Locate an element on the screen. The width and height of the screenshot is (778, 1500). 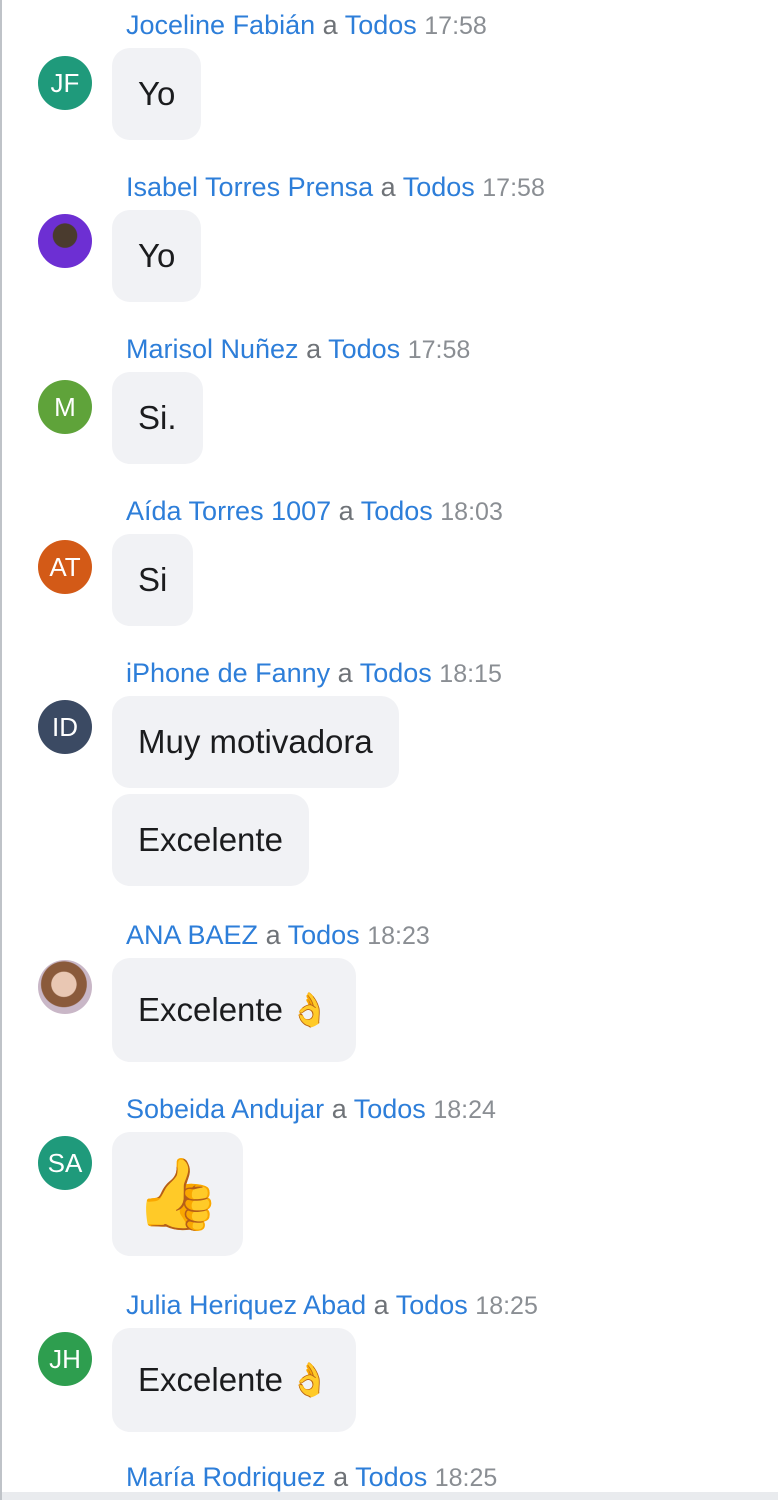
sender-name: Marisol Nuñez is located at coordinates (212, 349).